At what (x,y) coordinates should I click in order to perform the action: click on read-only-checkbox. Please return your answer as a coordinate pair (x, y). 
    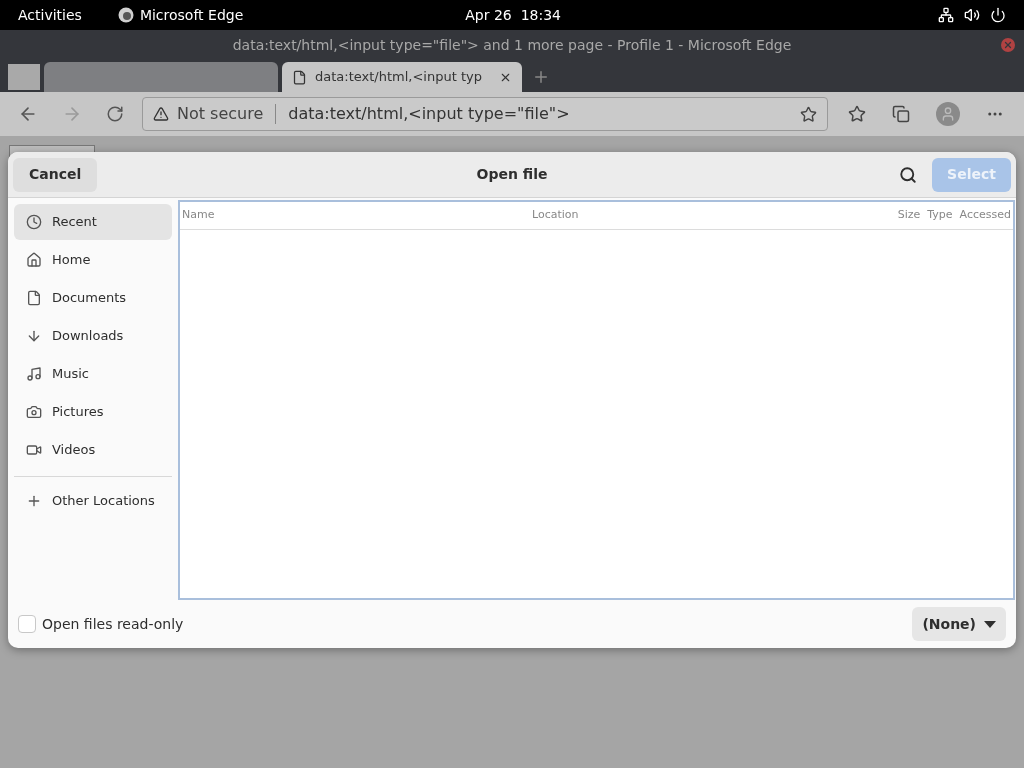
    Looking at the image, I should click on (27, 624).